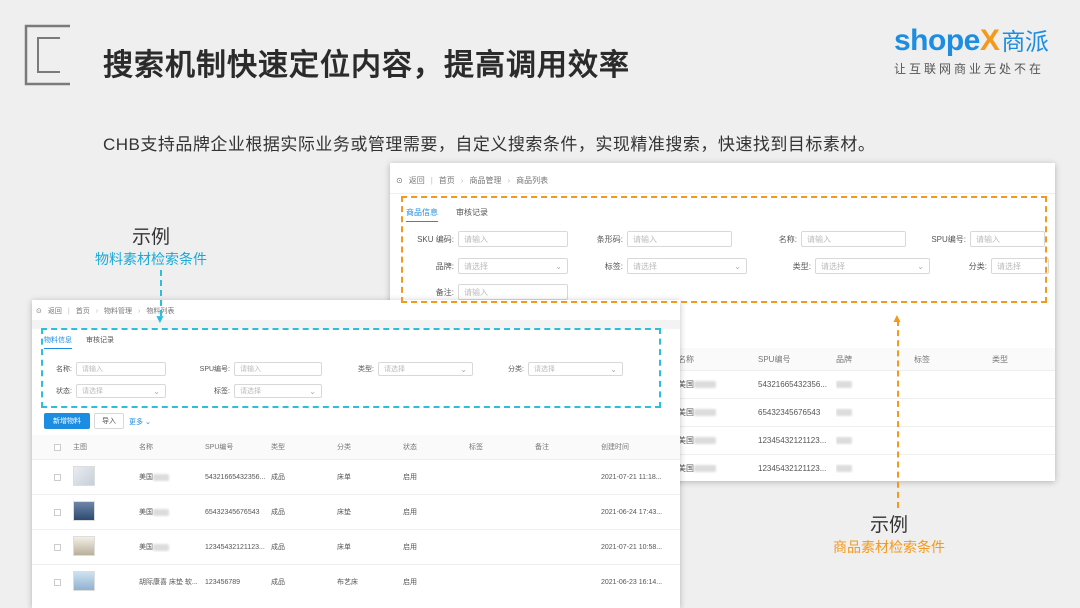 The height and width of the screenshot is (608, 1080). I want to click on slide-title: 搜索机制快速定位内容，提高调用效率, so click(366, 65).